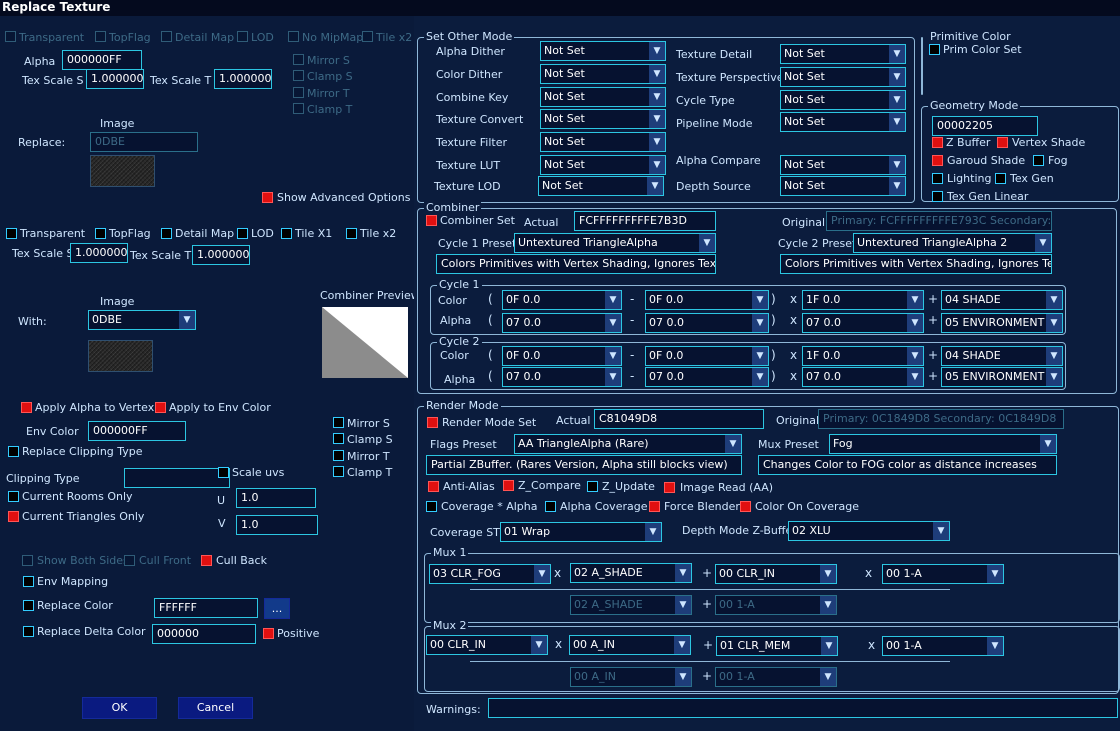 Image resolution: width=1120 pixels, height=731 pixels. I want to click on texture-filter-dropdown: Not Set ▼, so click(603, 142).